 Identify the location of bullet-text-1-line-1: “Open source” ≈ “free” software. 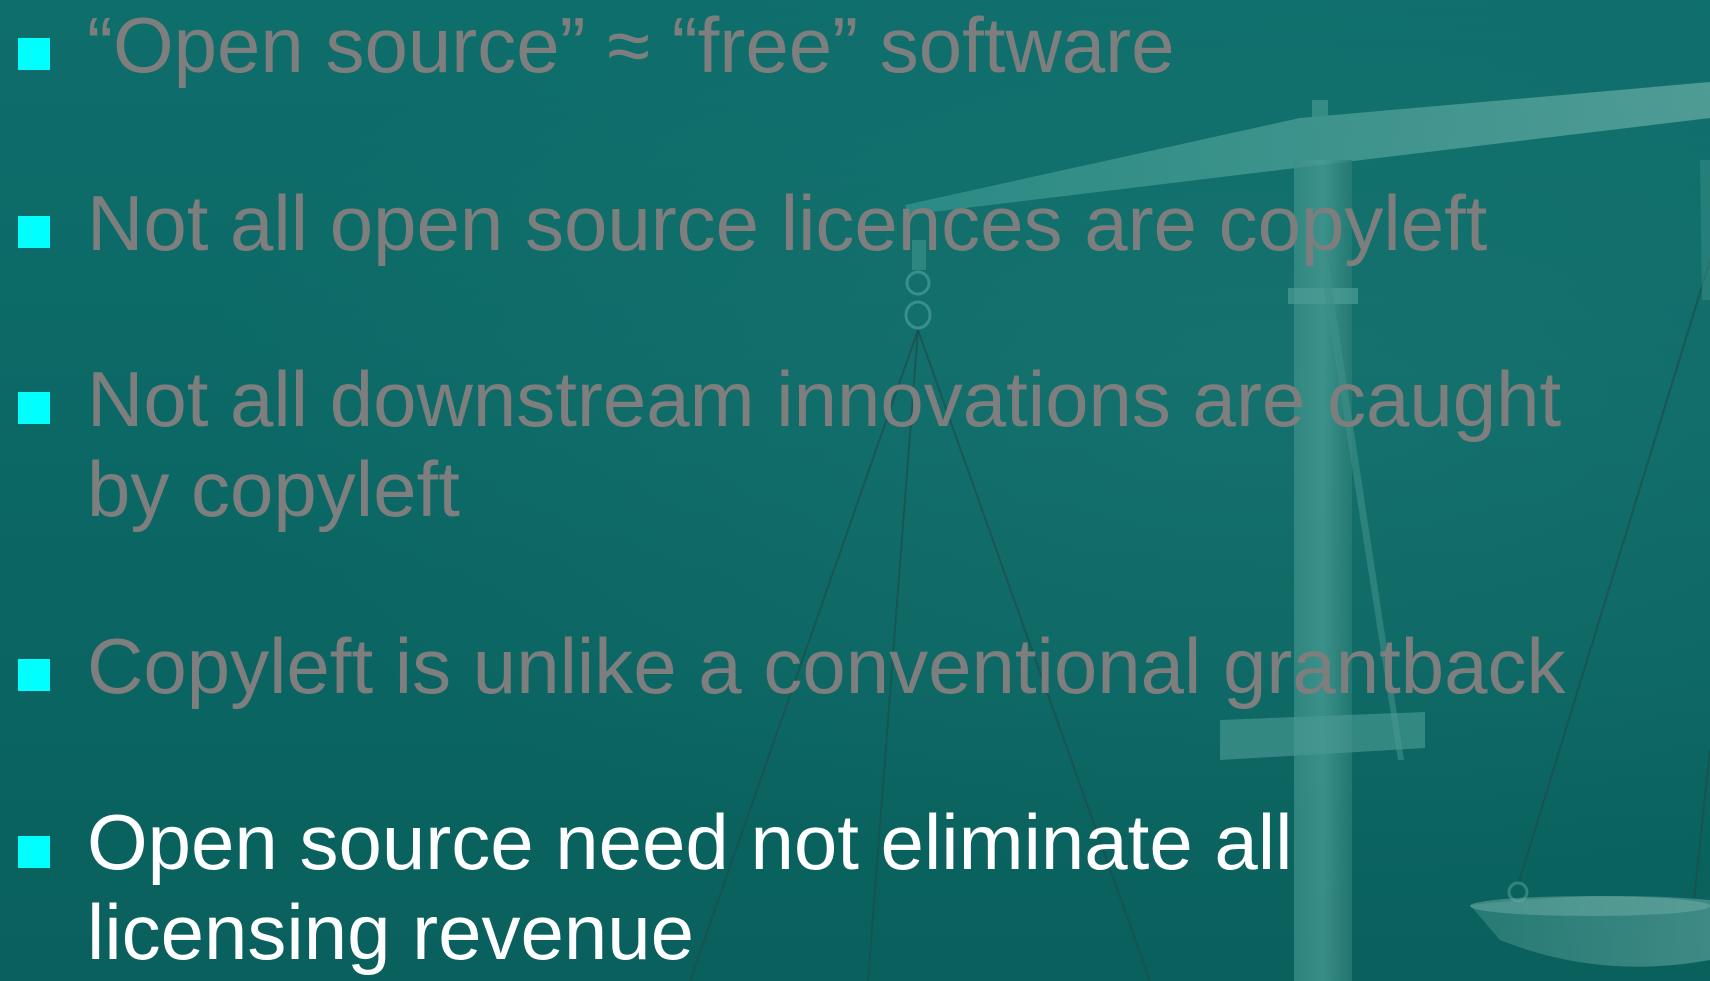
(631, 45).